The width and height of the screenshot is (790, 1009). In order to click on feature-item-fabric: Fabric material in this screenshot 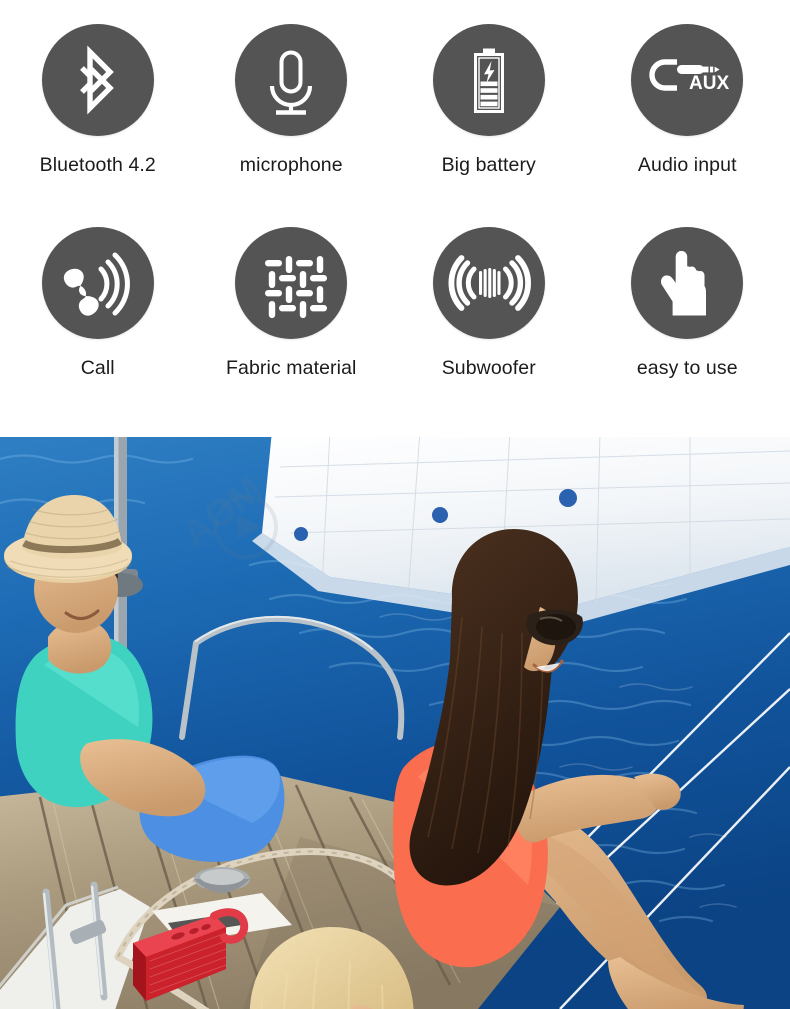, I will do `click(297, 328)`.